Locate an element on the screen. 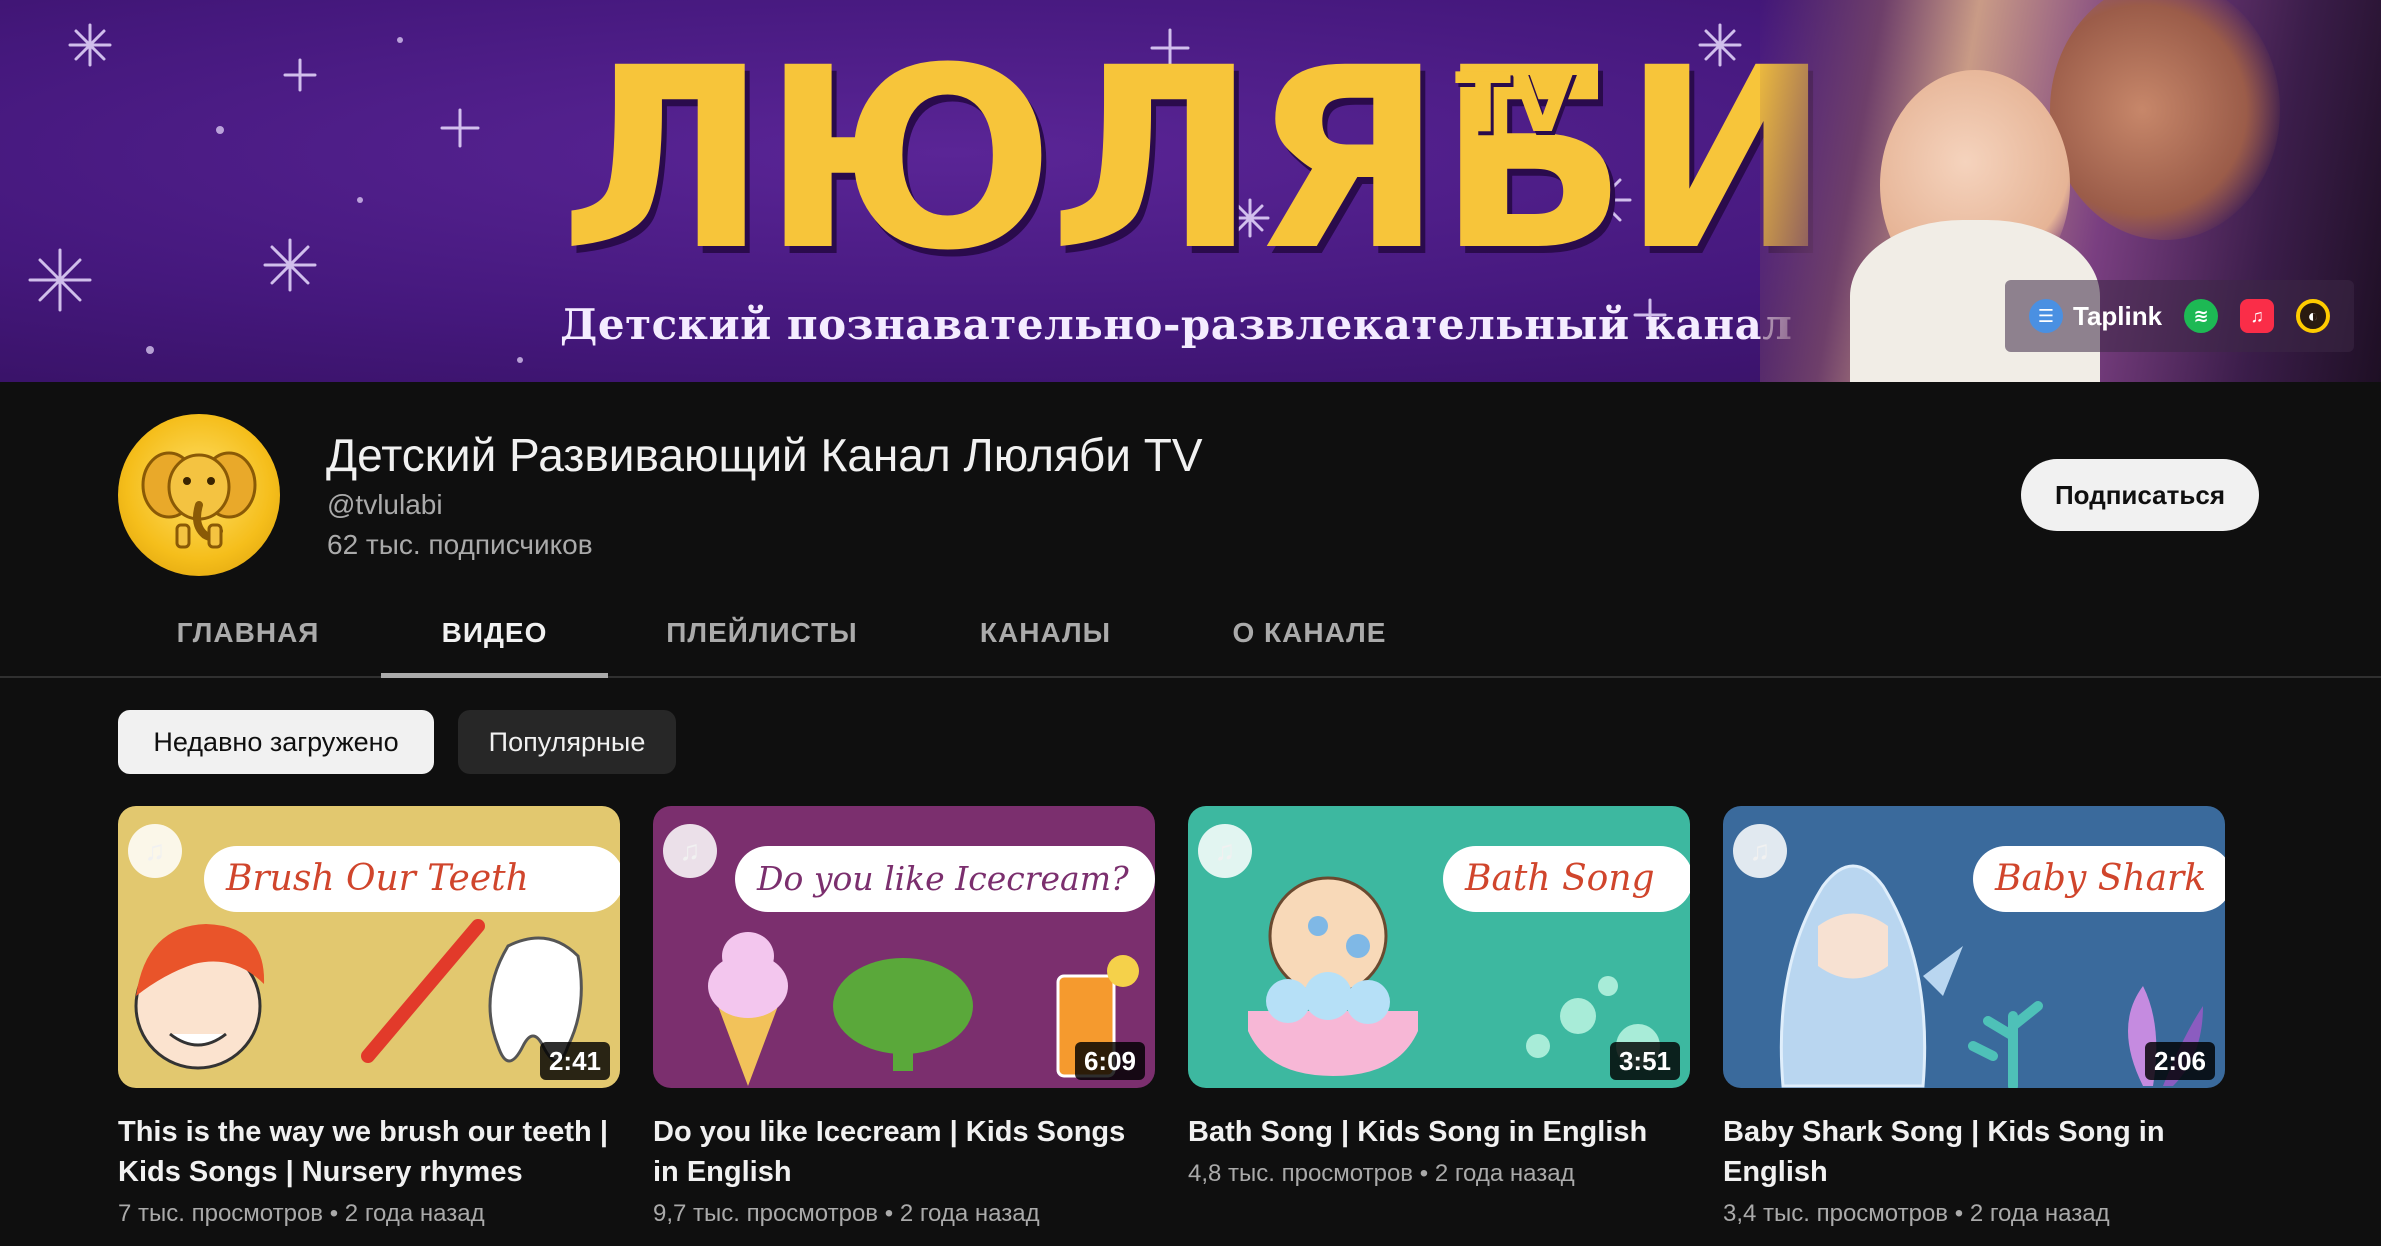 Image resolution: width=2381 pixels, height=1246 pixels. tab-playlists: ПЛЕЙЛИСТЫ is located at coordinates (762, 634).